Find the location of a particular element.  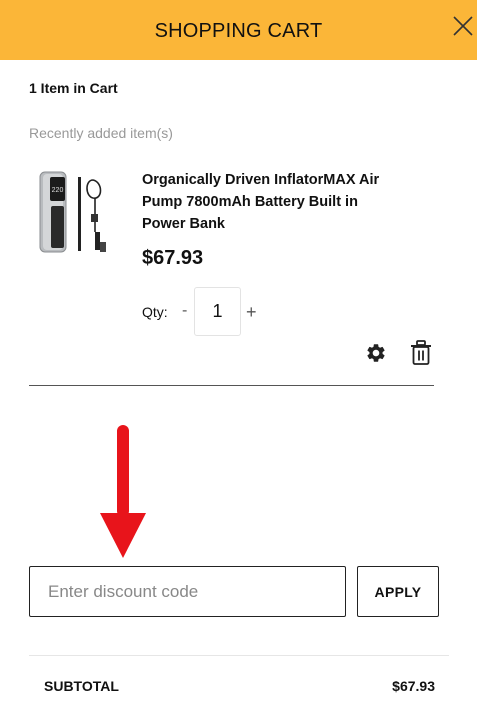

trash-icon is located at coordinates (421, 352).